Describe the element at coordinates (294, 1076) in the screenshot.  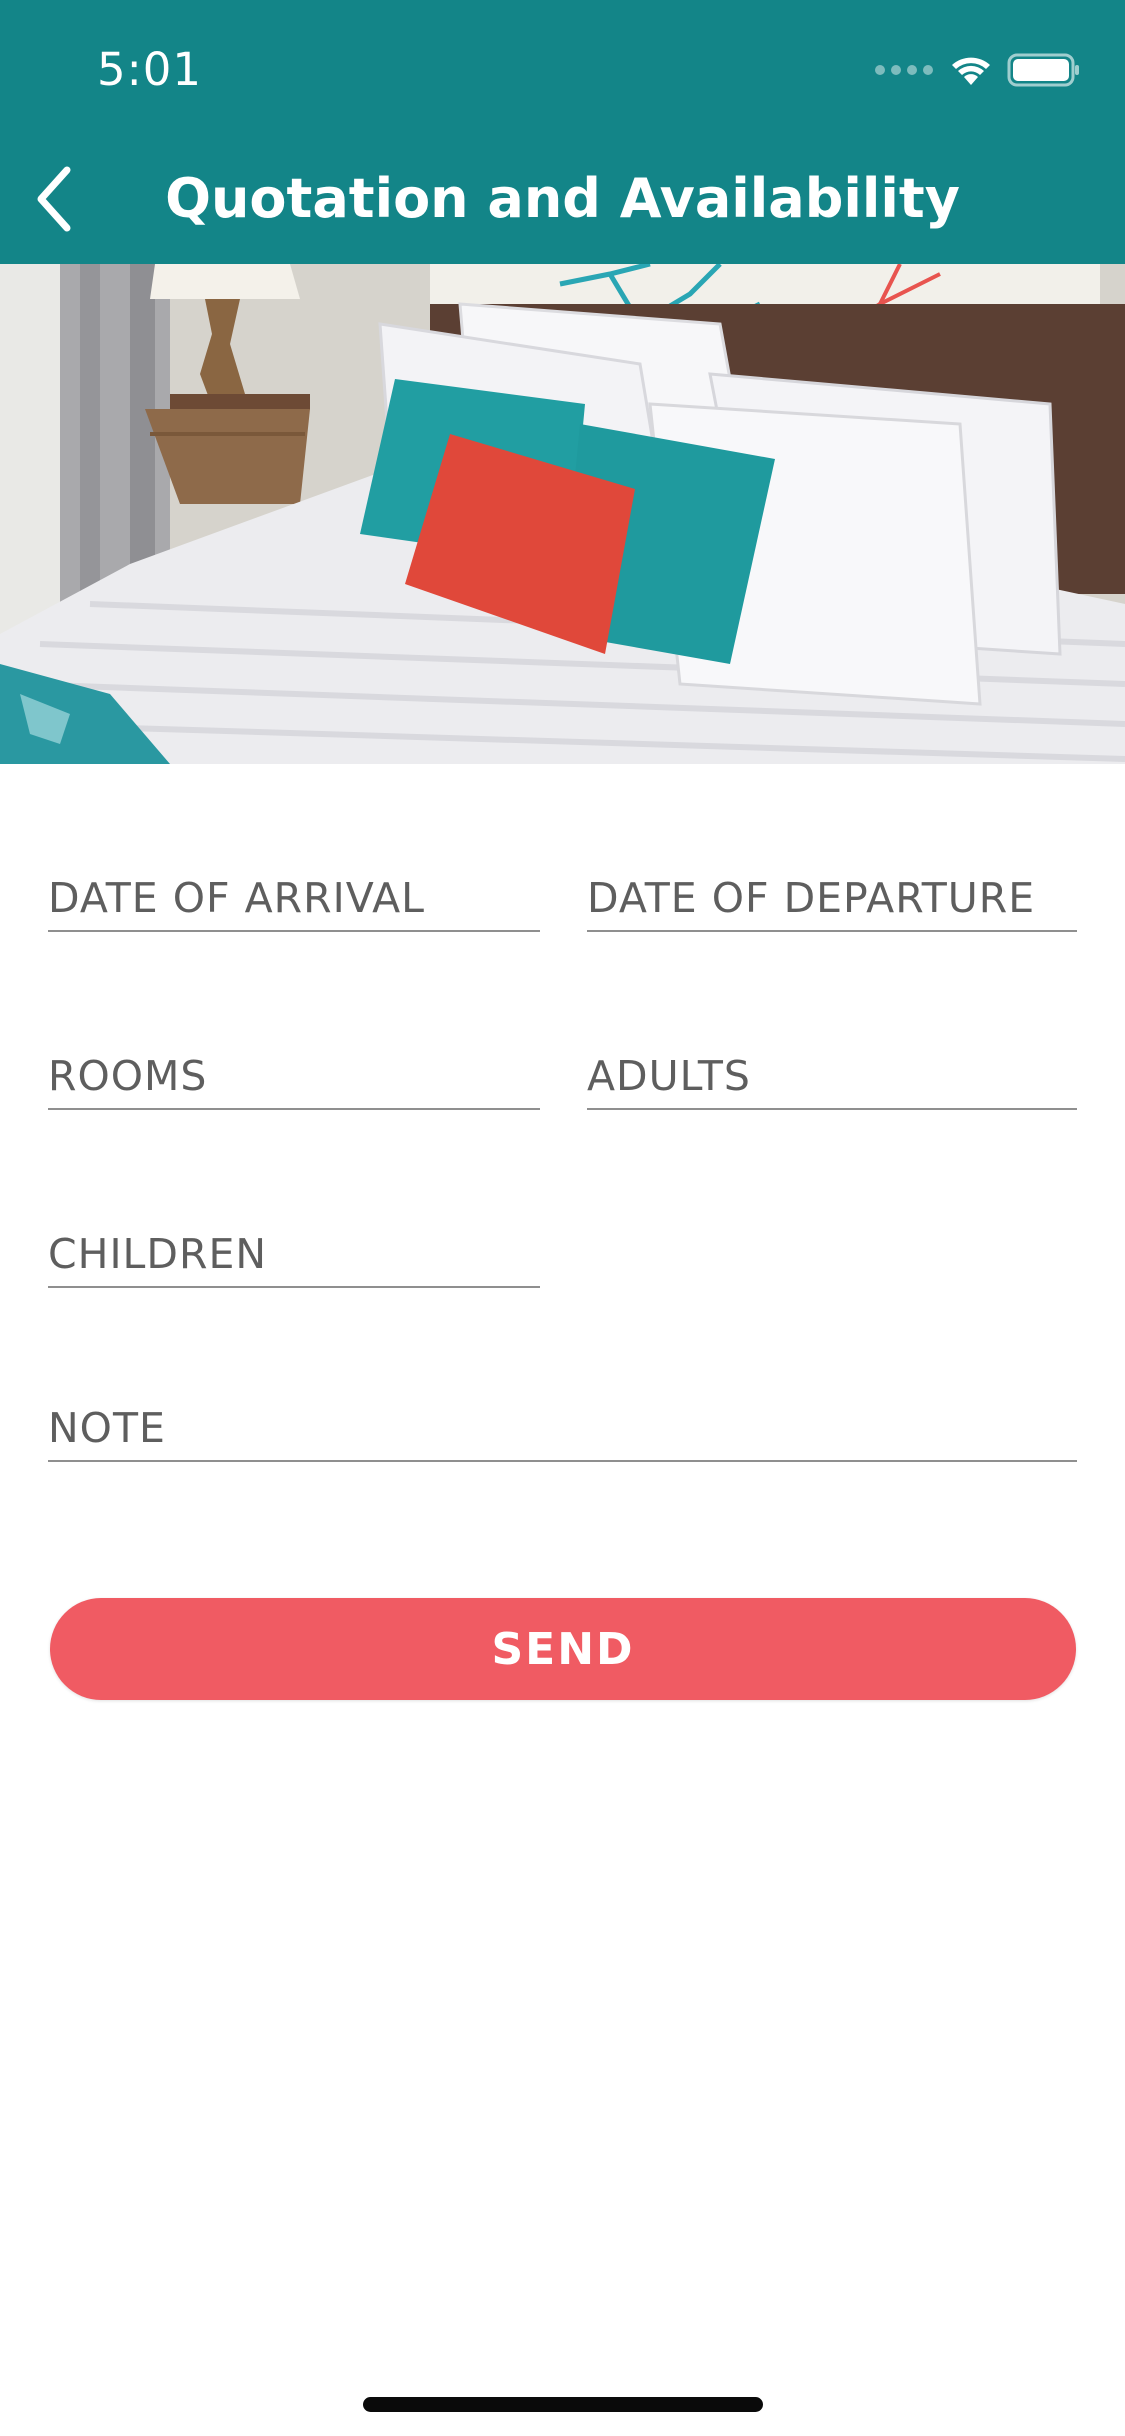
I see `rooms-input` at that location.